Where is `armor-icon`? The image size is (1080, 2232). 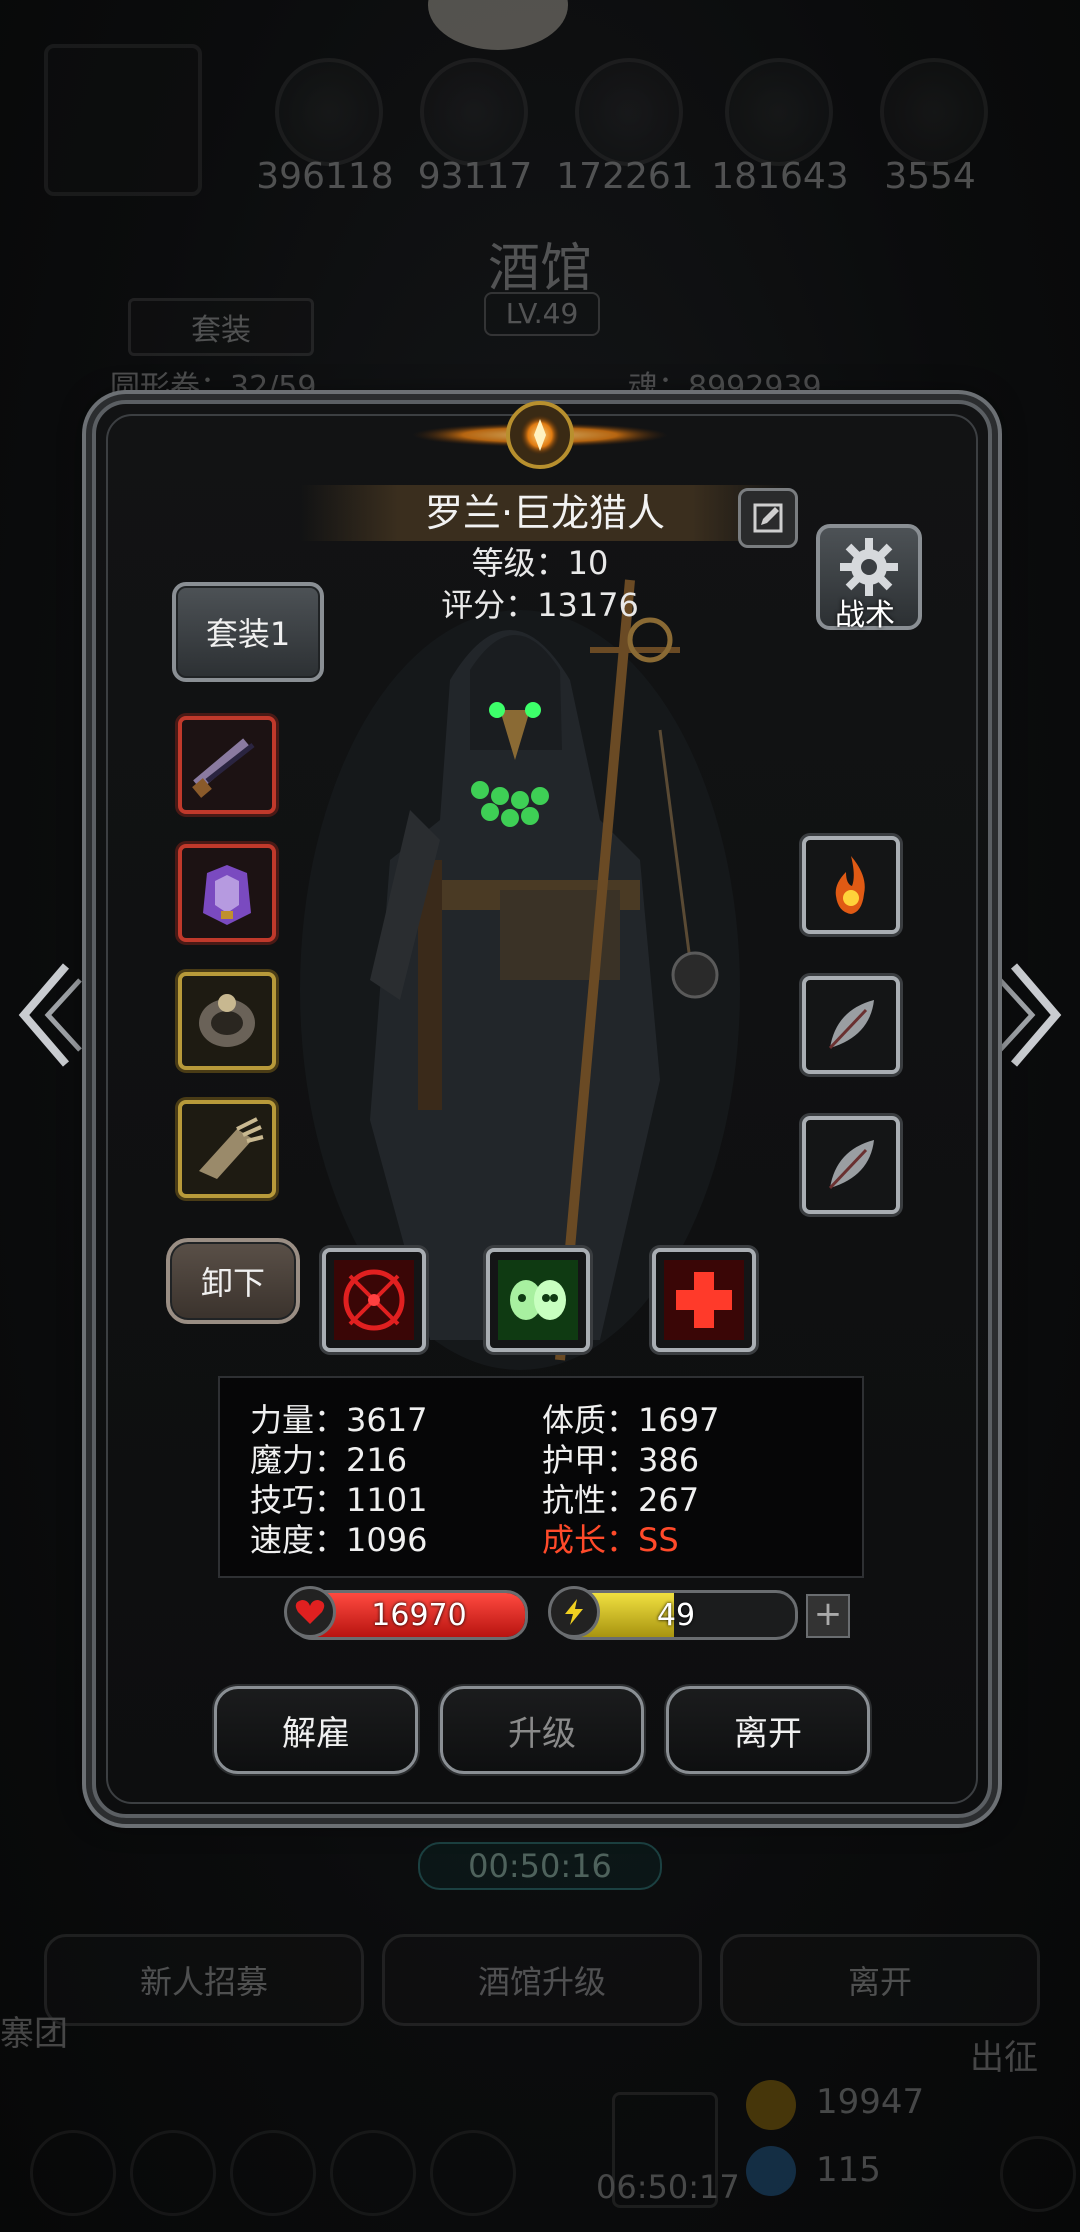
armor-icon is located at coordinates (227, 895).